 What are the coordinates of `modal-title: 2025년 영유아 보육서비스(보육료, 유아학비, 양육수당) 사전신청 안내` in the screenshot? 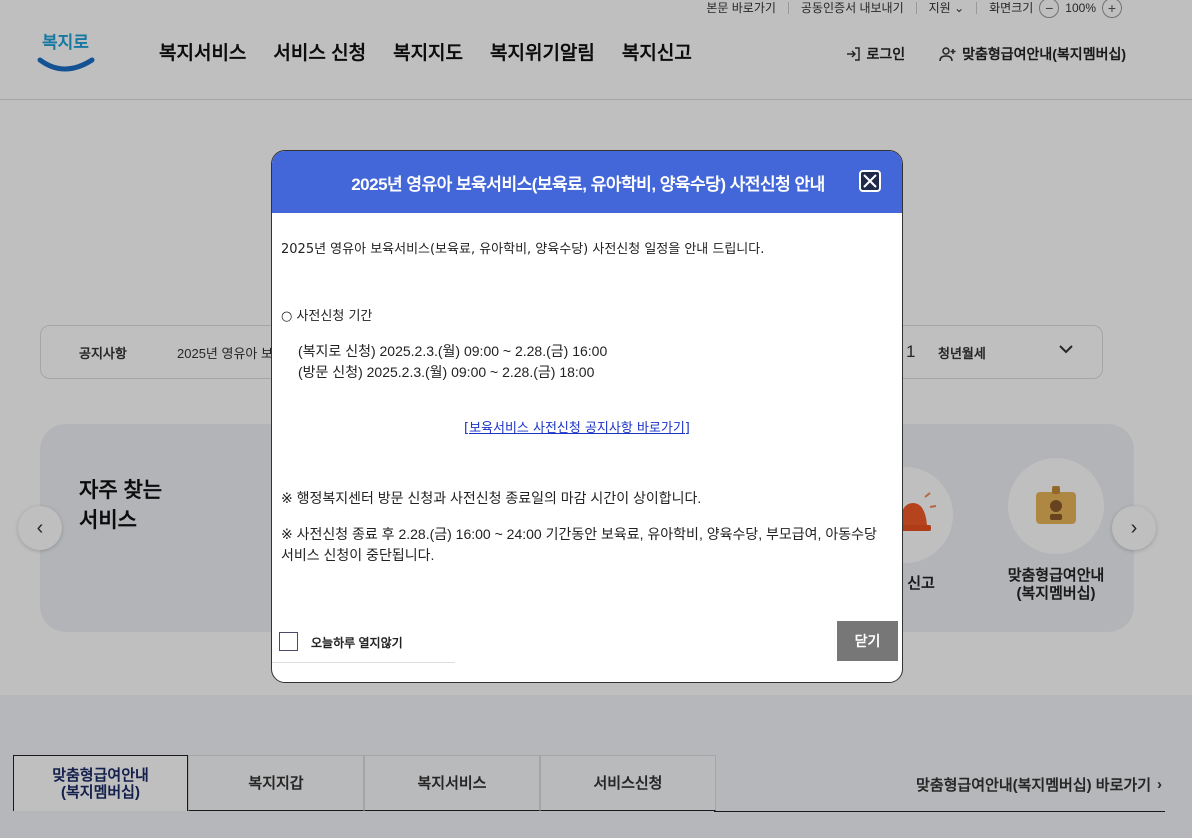 It's located at (588, 184).